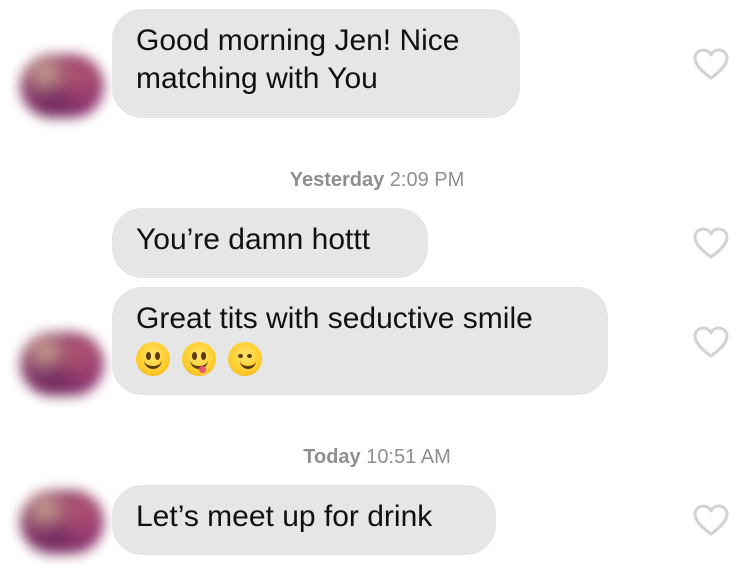  What do you see at coordinates (153, 359) in the screenshot?
I see `grinning-face-icon` at bounding box center [153, 359].